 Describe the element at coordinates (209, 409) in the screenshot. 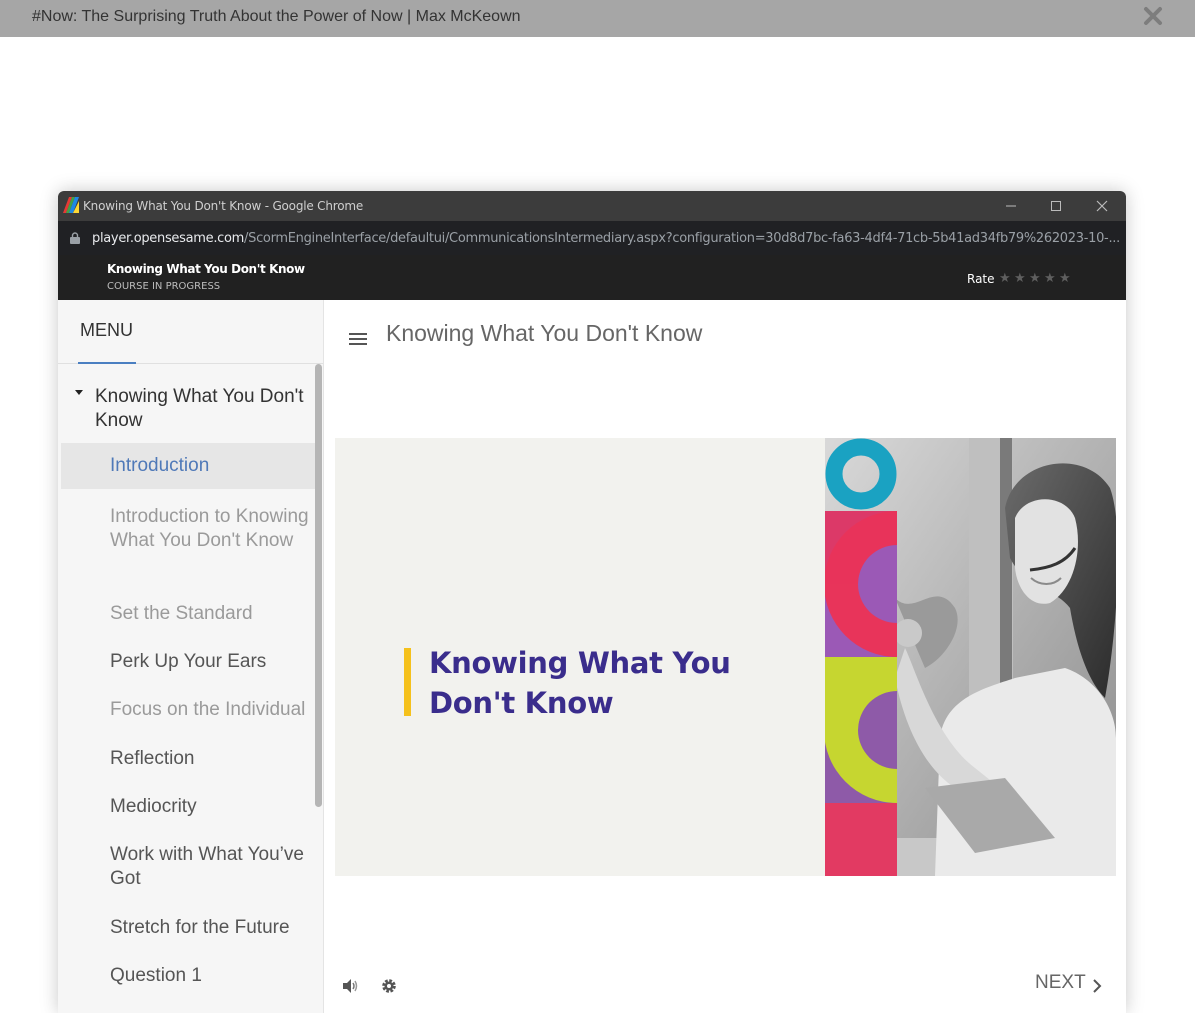

I see `menu-section-title: Knowing What You Don't Know` at that location.